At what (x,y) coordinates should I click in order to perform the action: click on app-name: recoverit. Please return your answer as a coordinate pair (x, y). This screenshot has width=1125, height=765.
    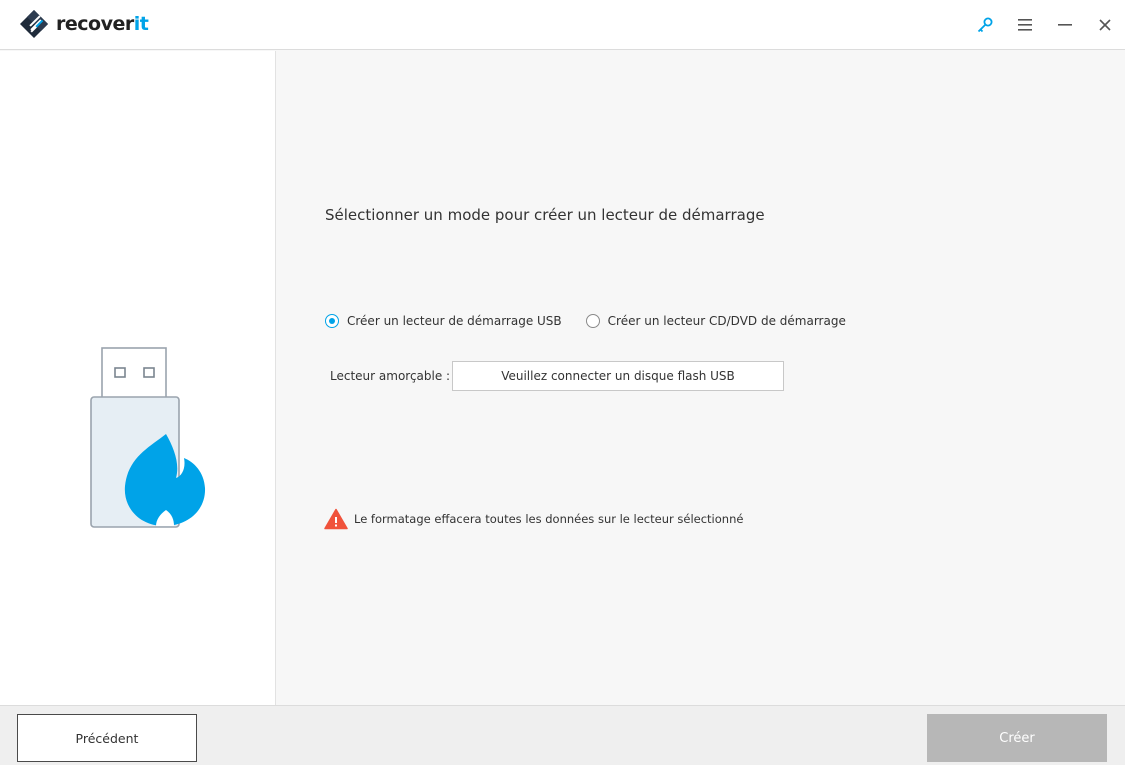
    Looking at the image, I should click on (102, 24).